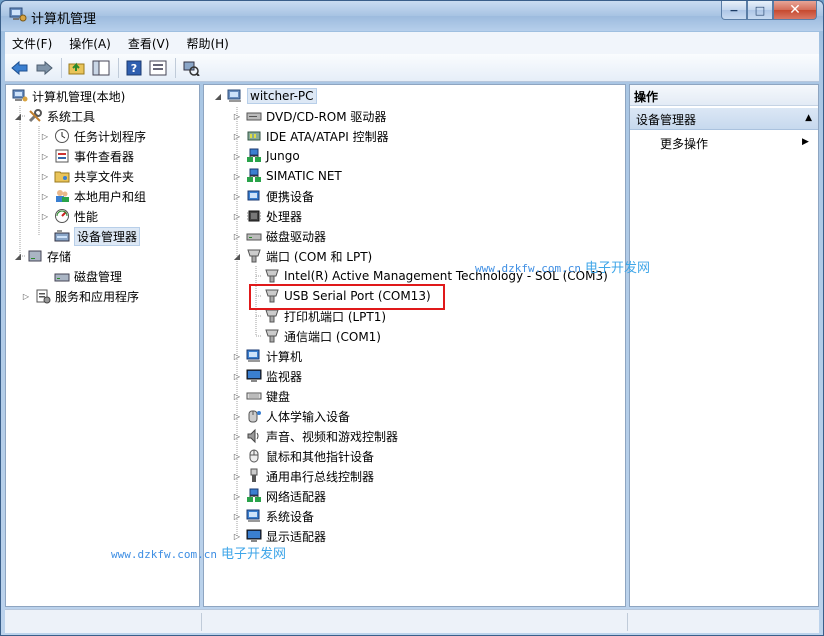 This screenshot has width=824, height=636. What do you see at coordinates (207, 43) in the screenshot?
I see `menu-help: 帮助(H)` at bounding box center [207, 43].